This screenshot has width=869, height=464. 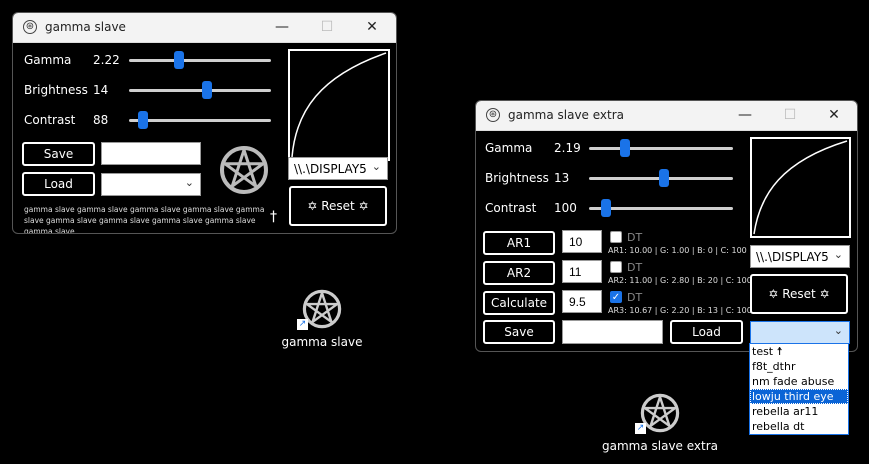 I want to click on cross-icon: †, so click(x=273, y=217).